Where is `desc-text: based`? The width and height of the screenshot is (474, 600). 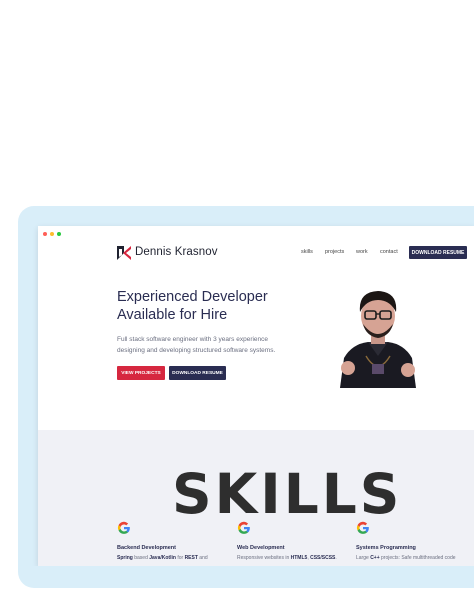 desc-text: based is located at coordinates (141, 558).